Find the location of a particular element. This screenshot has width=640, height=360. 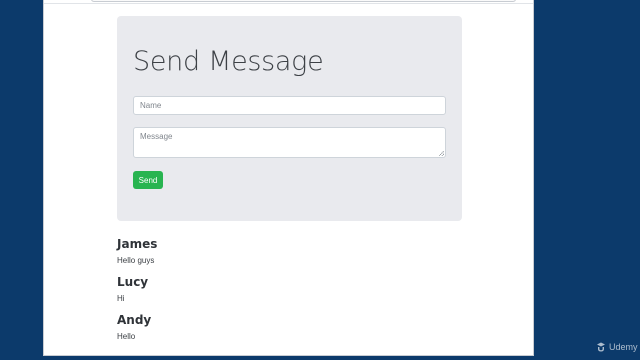

message-author: James is located at coordinates (137, 244).